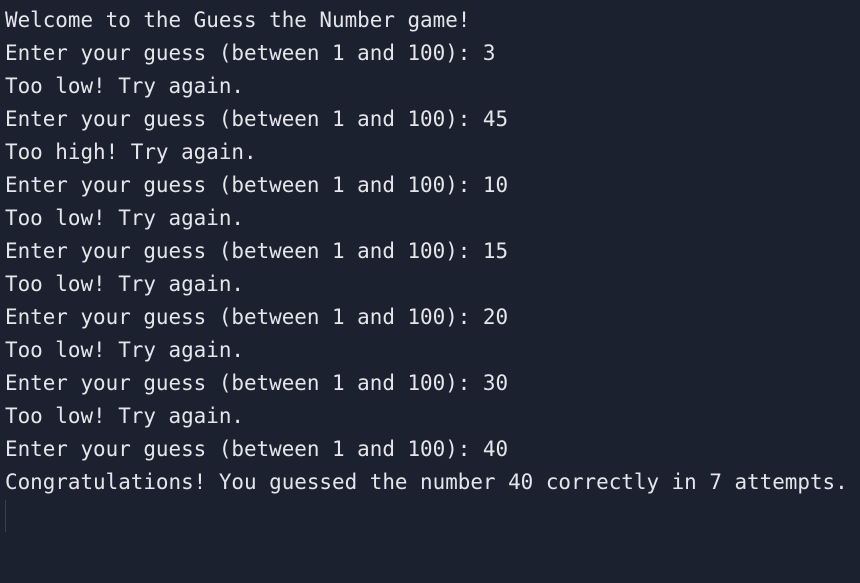 This screenshot has height=583, width=860. What do you see at coordinates (250, 53) in the screenshot?
I see `terminal-line: Enter your guess (between 1 and 100): 3` at bounding box center [250, 53].